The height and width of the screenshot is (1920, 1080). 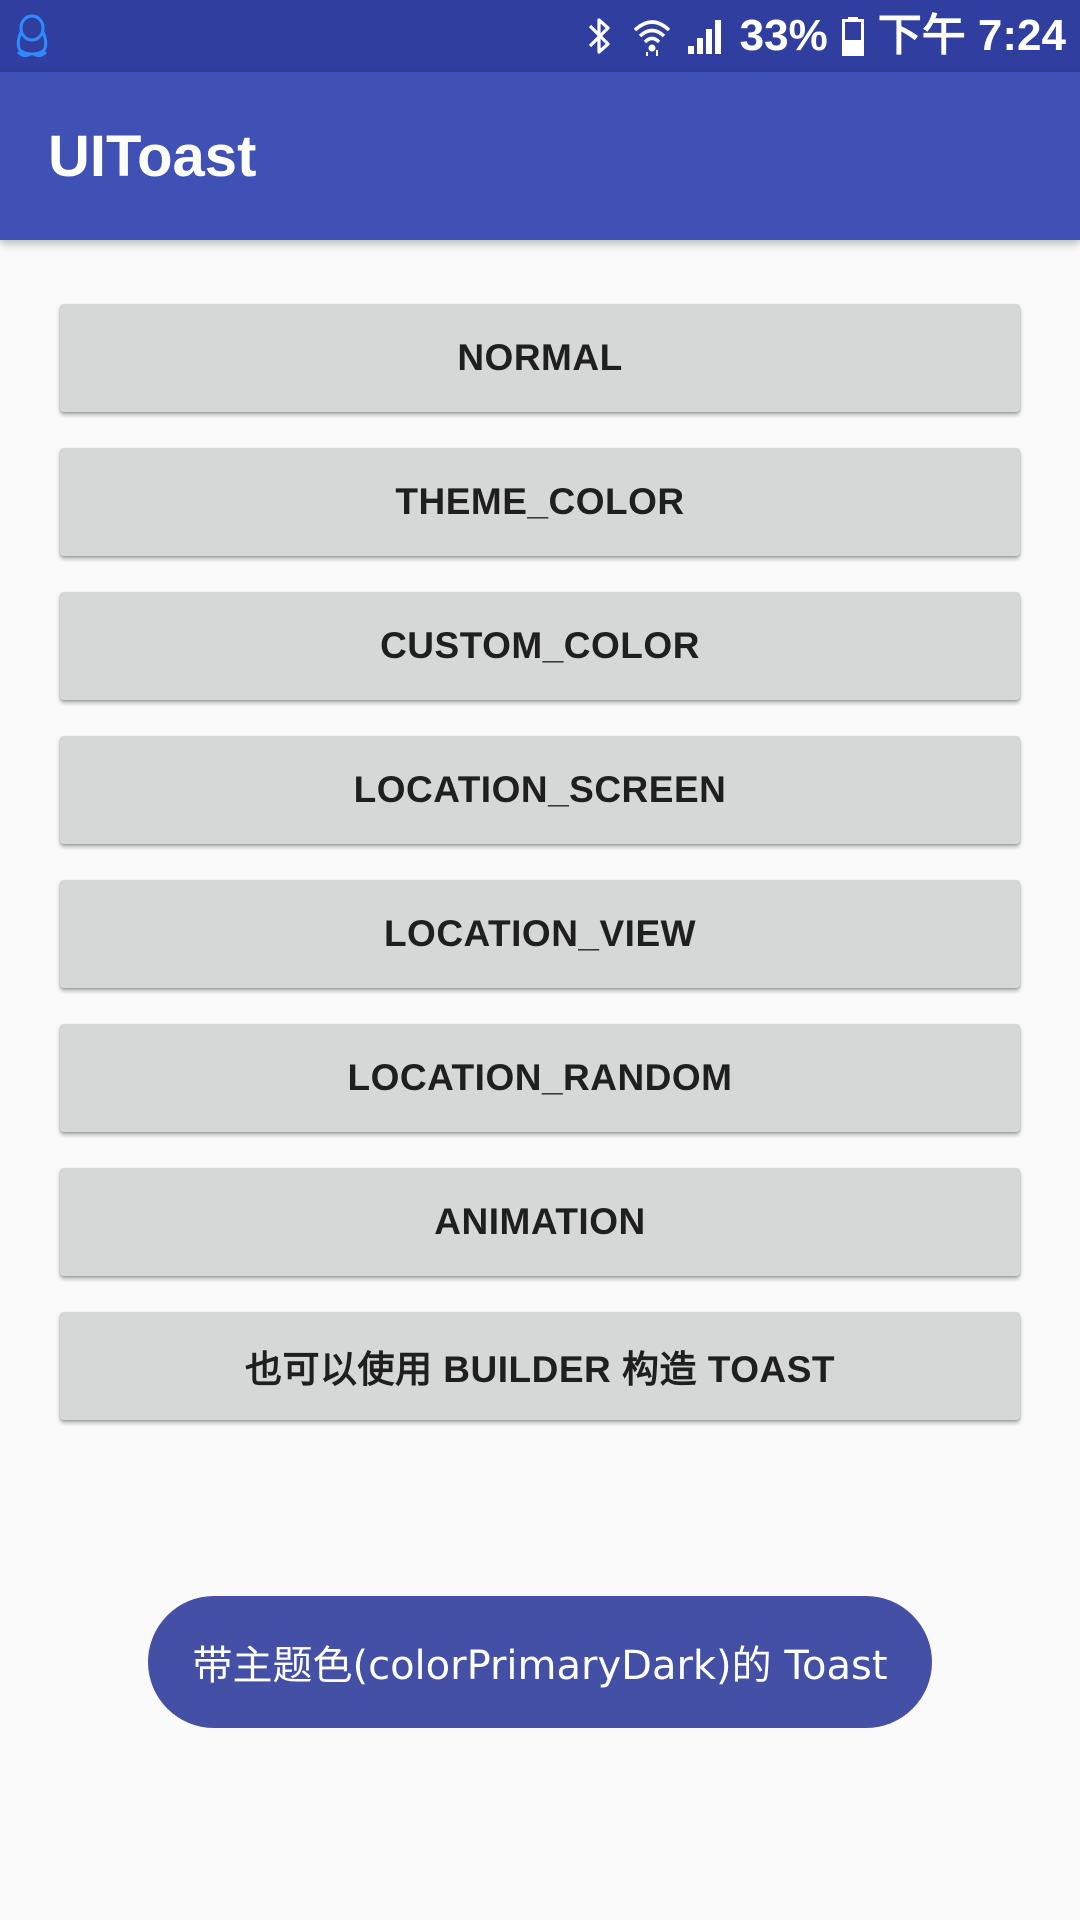 I want to click on normal-button: NORMAL, so click(x=540, y=358).